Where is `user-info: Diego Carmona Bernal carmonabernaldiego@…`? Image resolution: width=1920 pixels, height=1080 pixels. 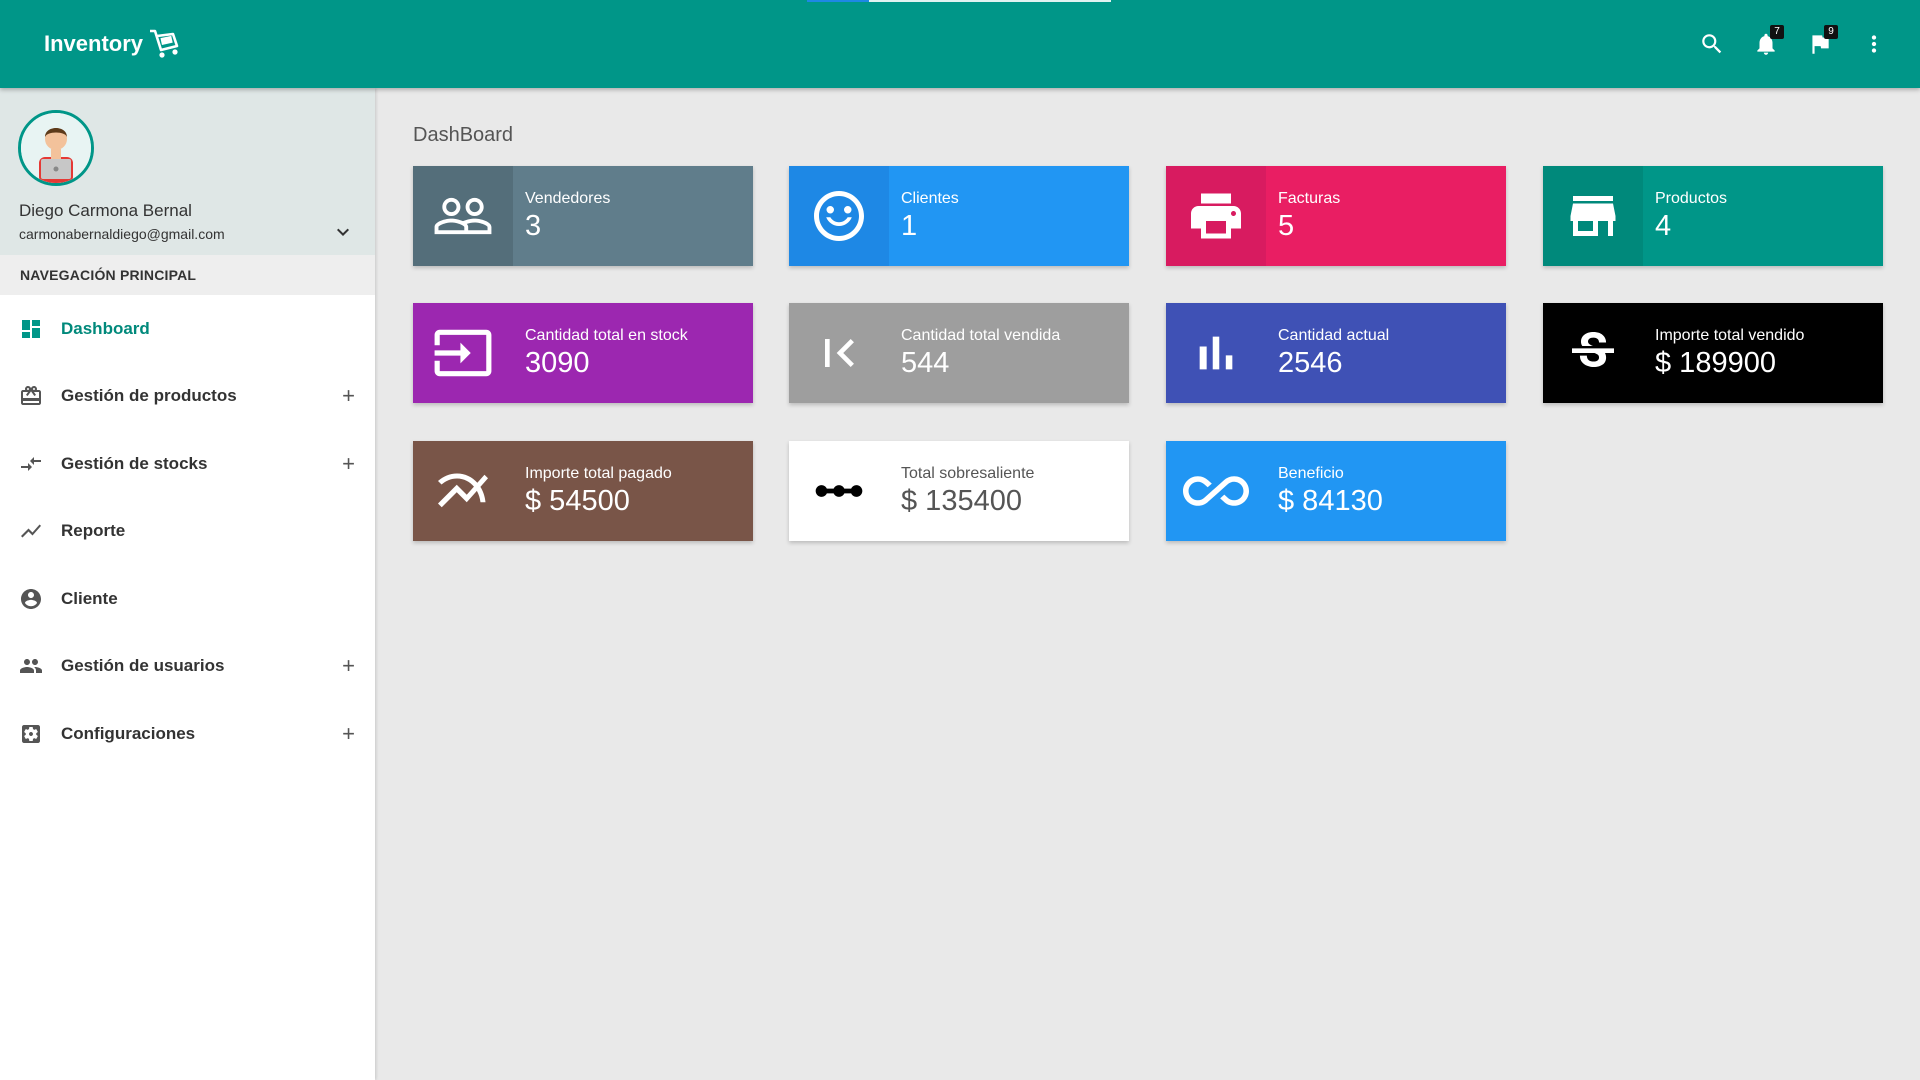 user-info: Diego Carmona Bernal carmonabernaldiego@… is located at coordinates (187, 171).